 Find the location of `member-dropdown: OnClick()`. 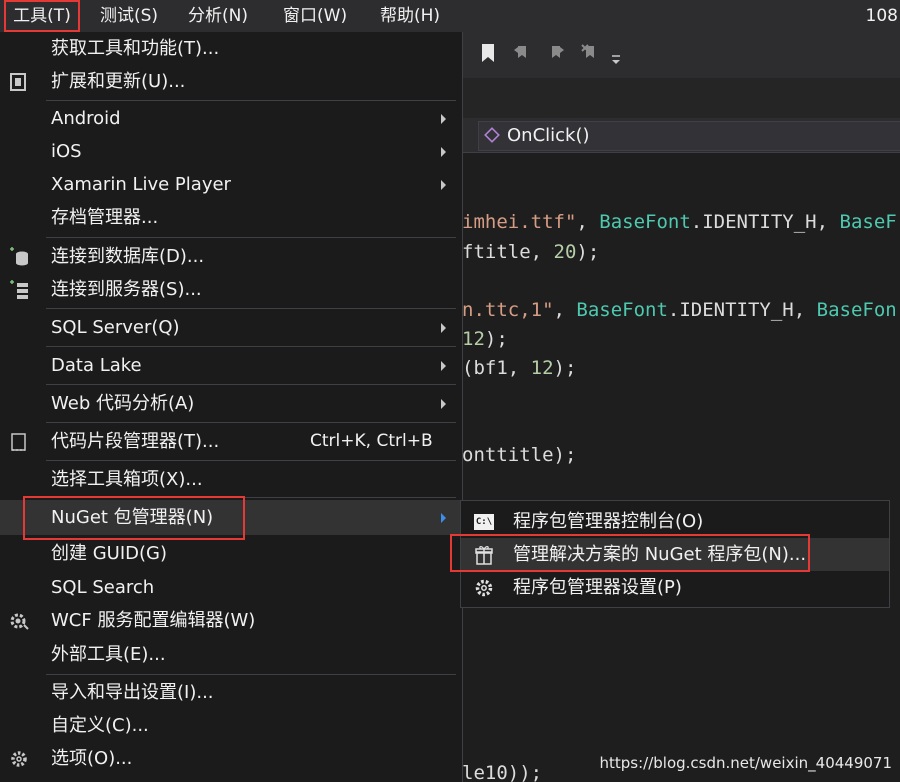

member-dropdown: OnClick() is located at coordinates (689, 136).